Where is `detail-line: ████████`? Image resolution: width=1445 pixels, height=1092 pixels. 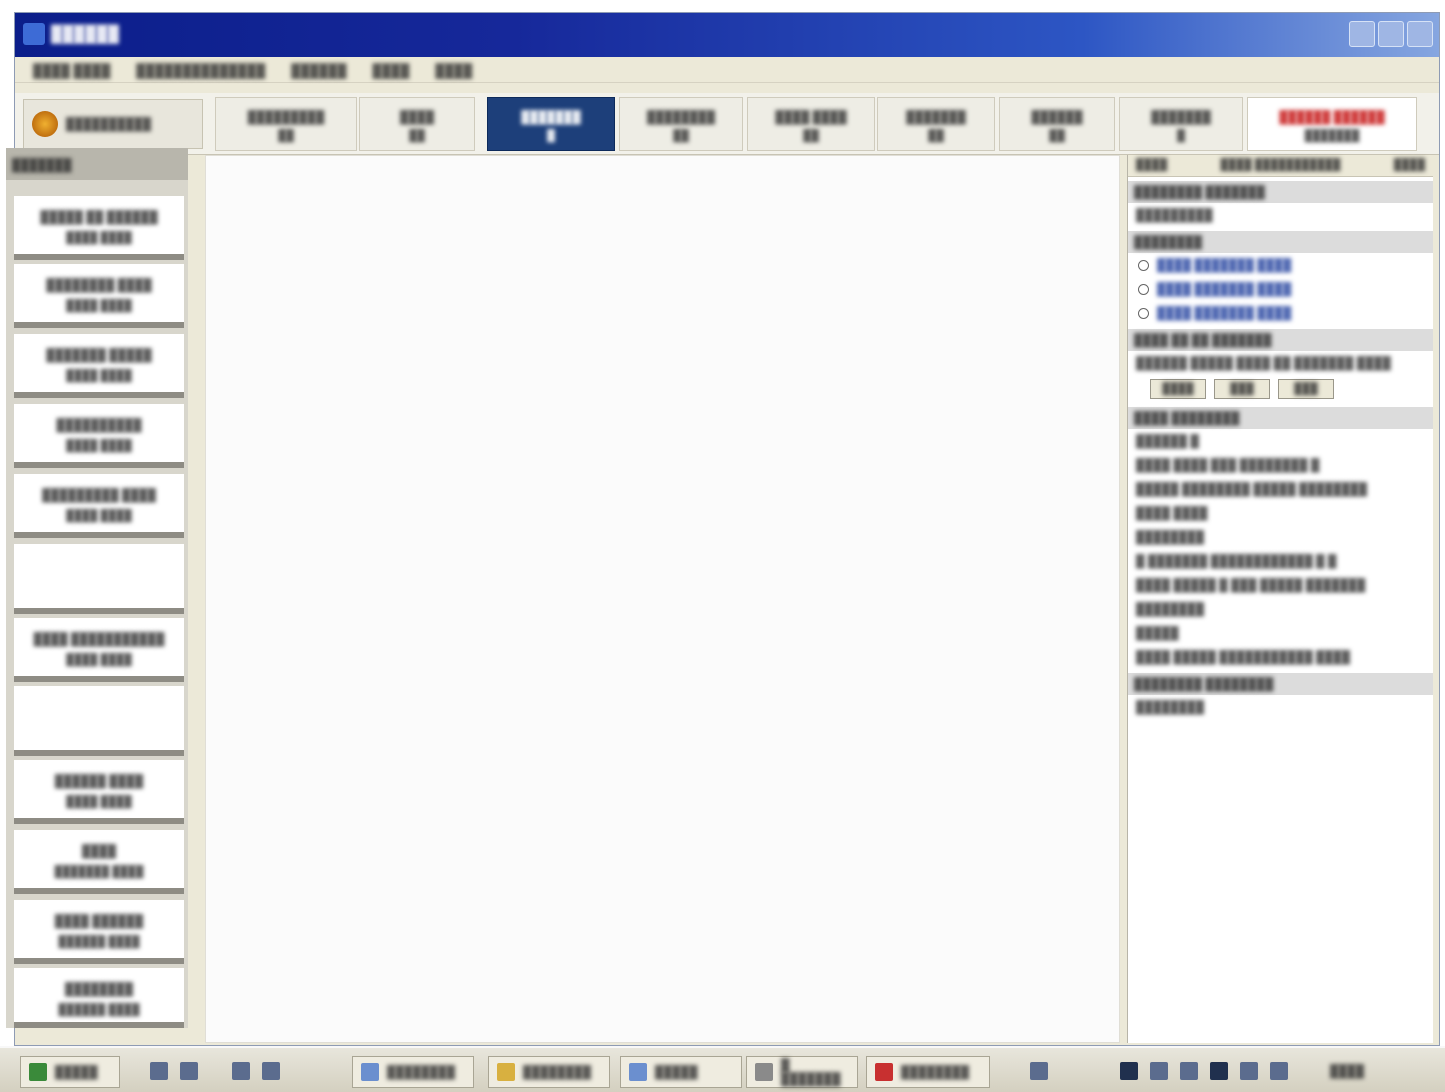 detail-line: ████████ is located at coordinates (1170, 537).